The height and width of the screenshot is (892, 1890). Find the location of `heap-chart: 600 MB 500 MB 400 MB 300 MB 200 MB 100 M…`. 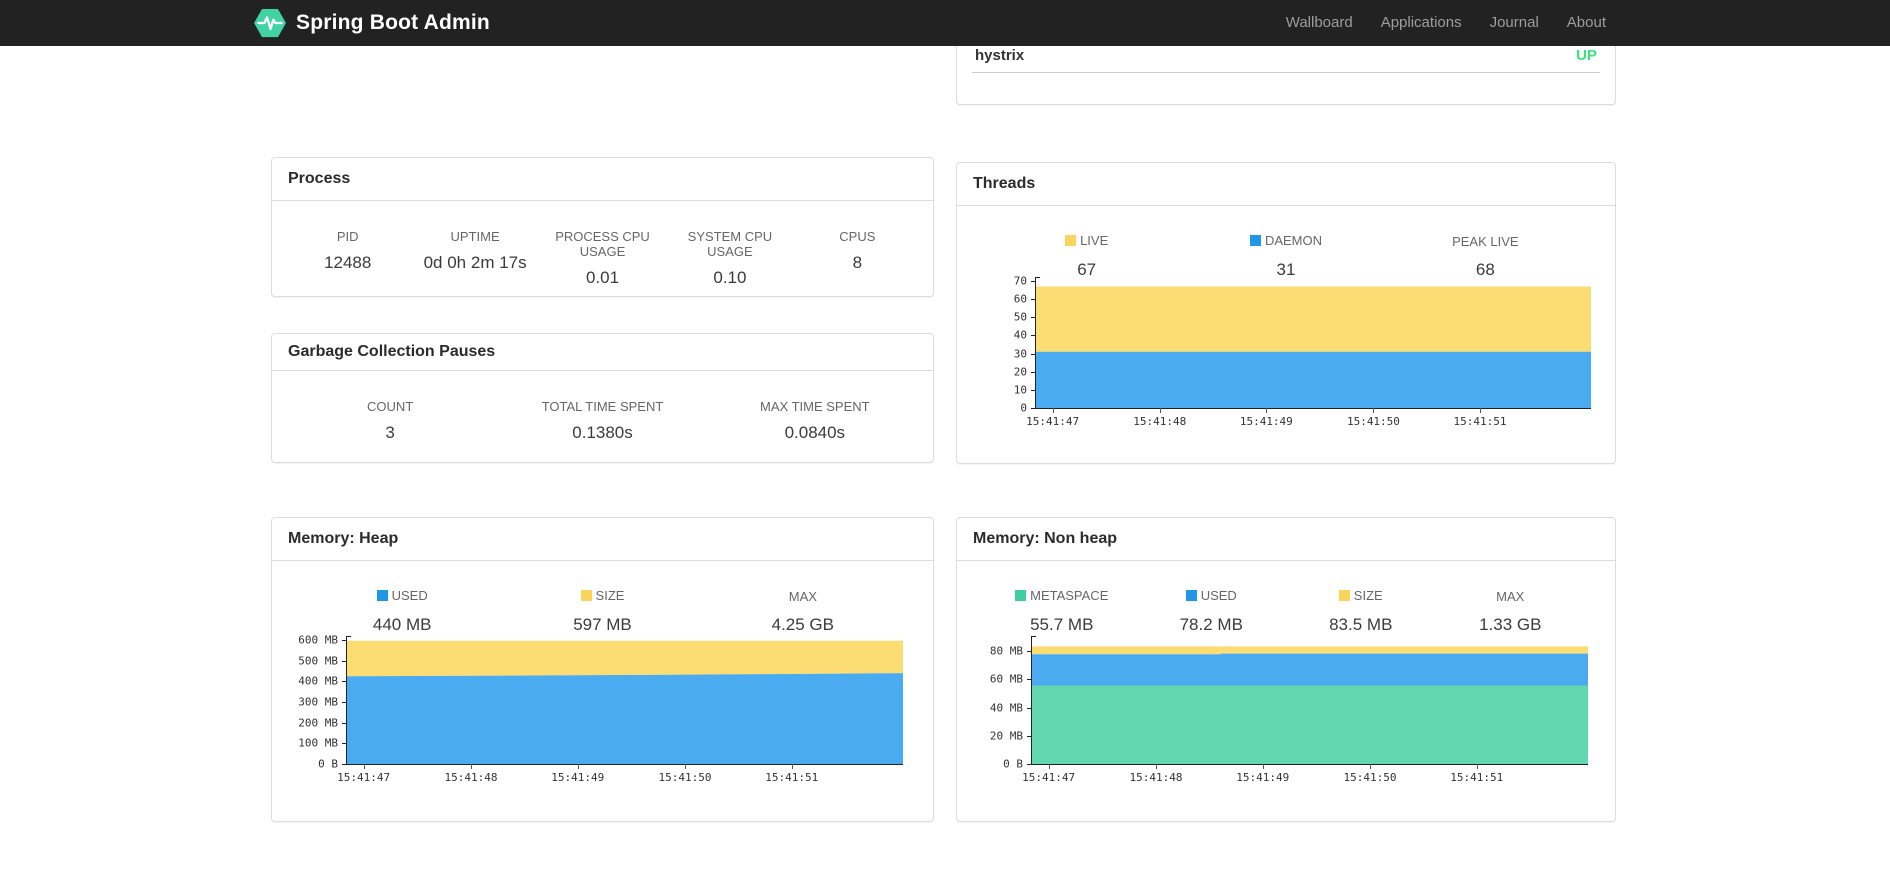

heap-chart: 600 MB 500 MB 400 MB 300 MB 200 MB 100 M… is located at coordinates (602, 709).